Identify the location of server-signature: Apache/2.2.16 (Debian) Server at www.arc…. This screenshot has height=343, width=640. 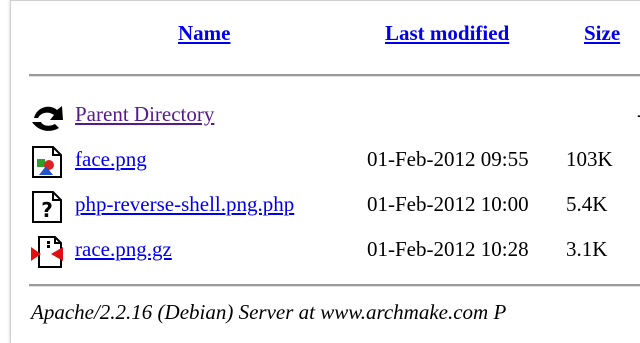
(269, 312).